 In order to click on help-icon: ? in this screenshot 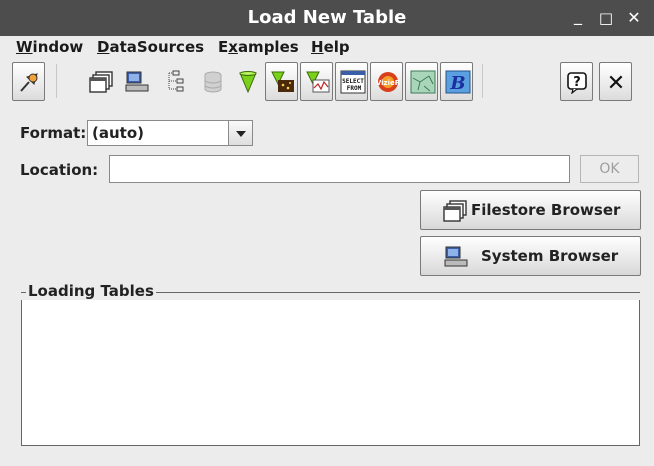, I will do `click(577, 83)`.